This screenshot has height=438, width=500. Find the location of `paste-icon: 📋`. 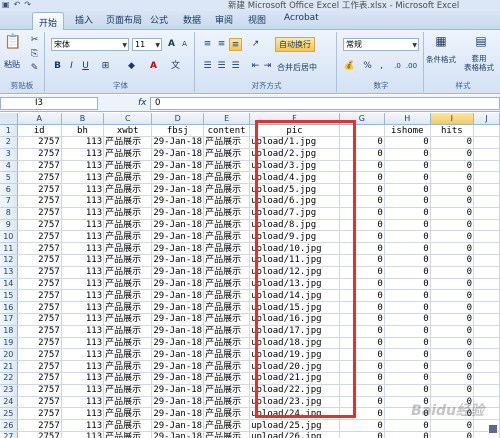

paste-icon: 📋 is located at coordinates (13, 45).